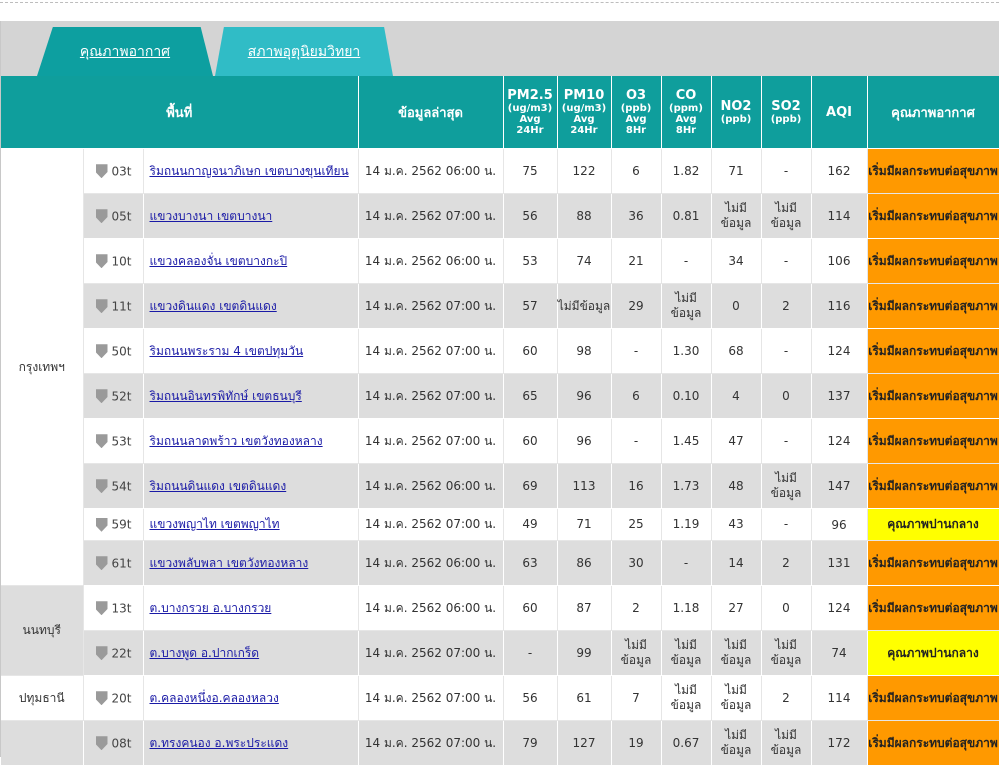 The width and height of the screenshot is (999, 766). I want to click on station-link: แขวงบางนา เขตบางนา, so click(211, 216).